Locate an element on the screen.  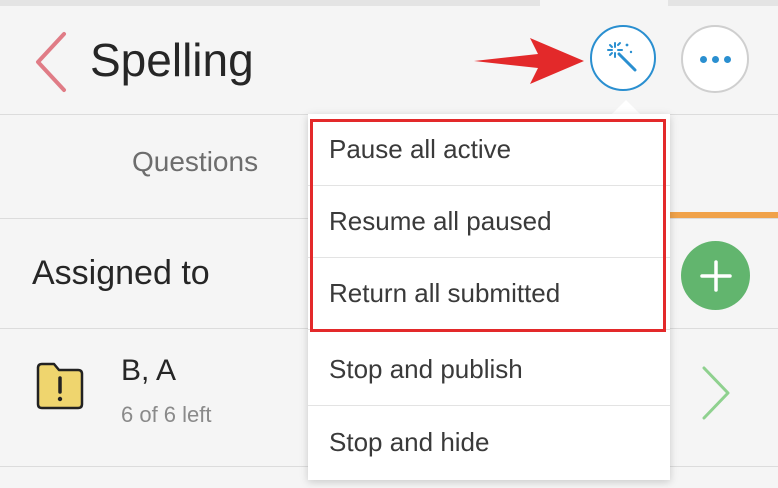
back-button is located at coordinates (50, 62).